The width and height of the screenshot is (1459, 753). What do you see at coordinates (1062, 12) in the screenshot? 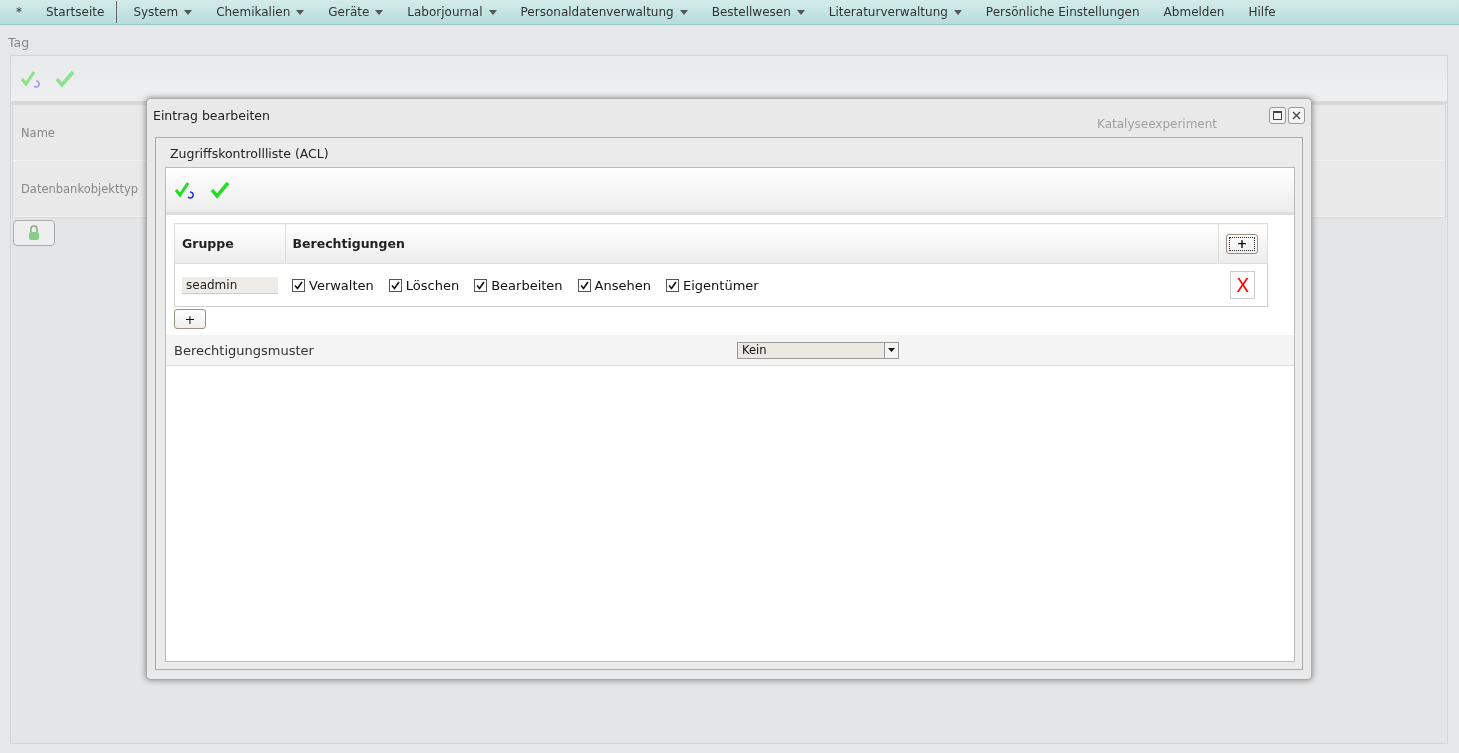
I see `menu-item: Persönliche Einstellungen` at bounding box center [1062, 12].